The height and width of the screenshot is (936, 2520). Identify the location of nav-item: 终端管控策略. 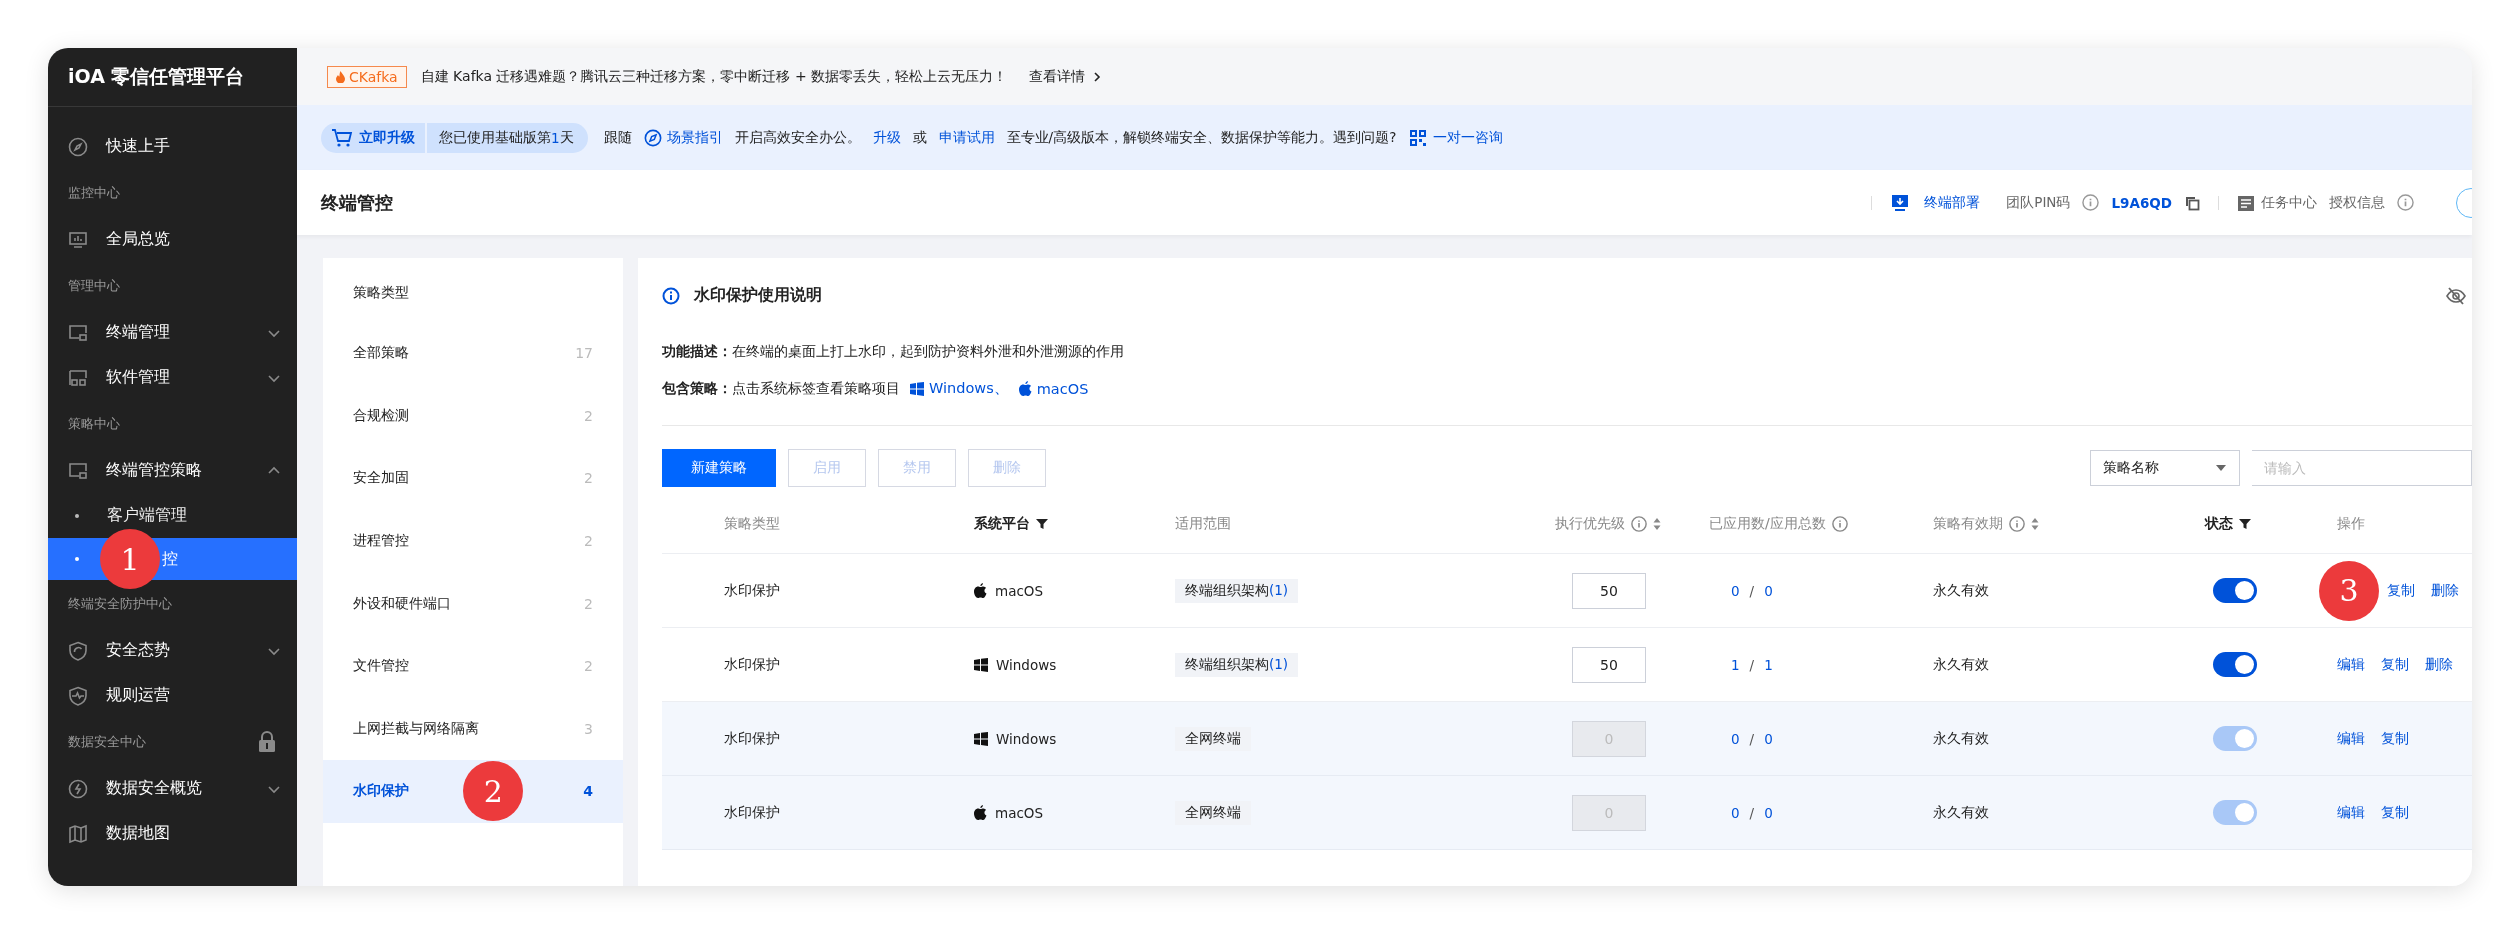
(172, 470).